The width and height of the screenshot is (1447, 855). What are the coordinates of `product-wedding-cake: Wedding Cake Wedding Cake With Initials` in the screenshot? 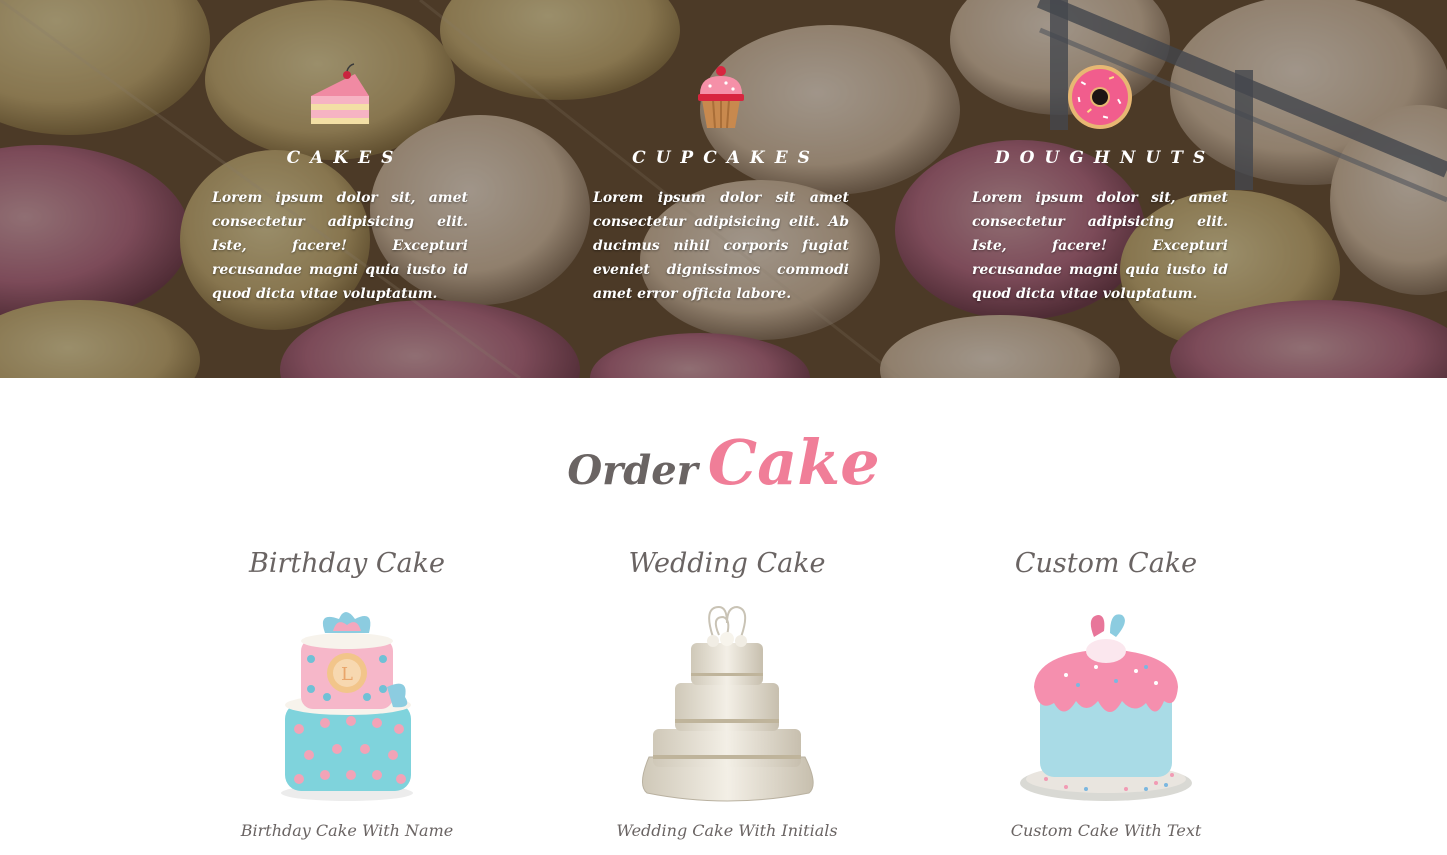 It's located at (727, 694).